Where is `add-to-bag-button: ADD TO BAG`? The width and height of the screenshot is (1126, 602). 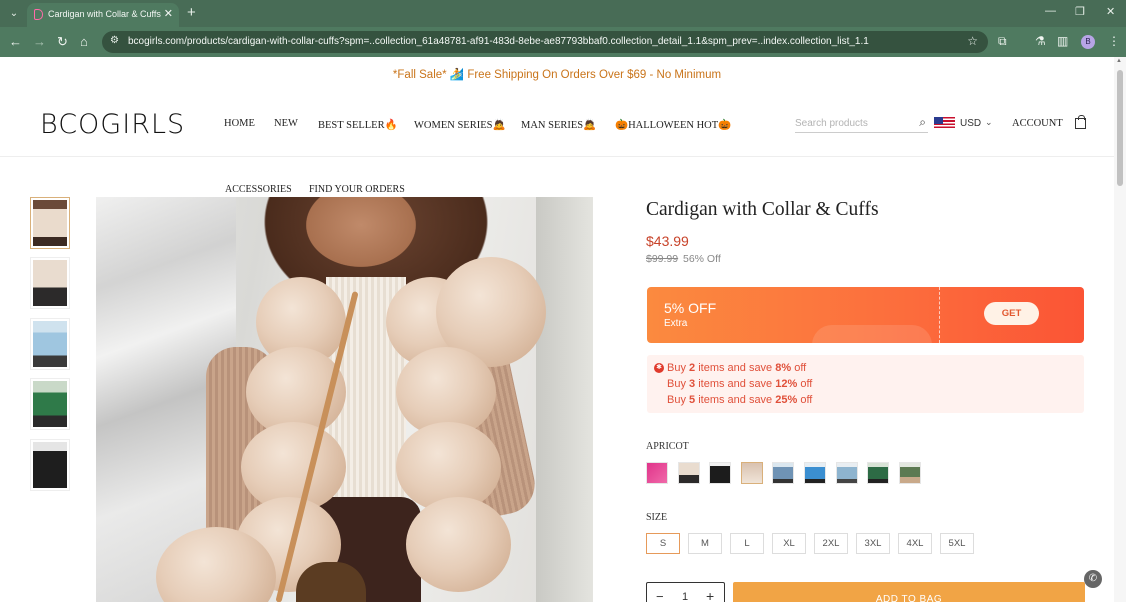
add-to-bag-button: ADD TO BAG is located at coordinates (909, 592).